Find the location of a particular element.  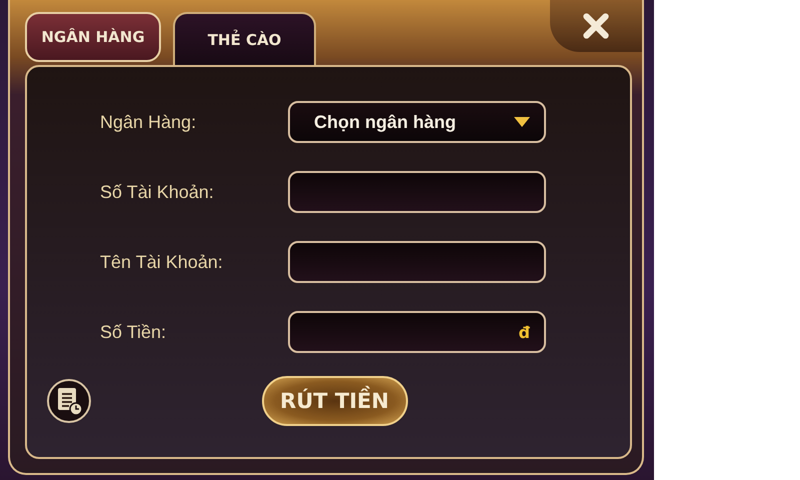

tab: NGÂN HÀNG is located at coordinates (93, 37).